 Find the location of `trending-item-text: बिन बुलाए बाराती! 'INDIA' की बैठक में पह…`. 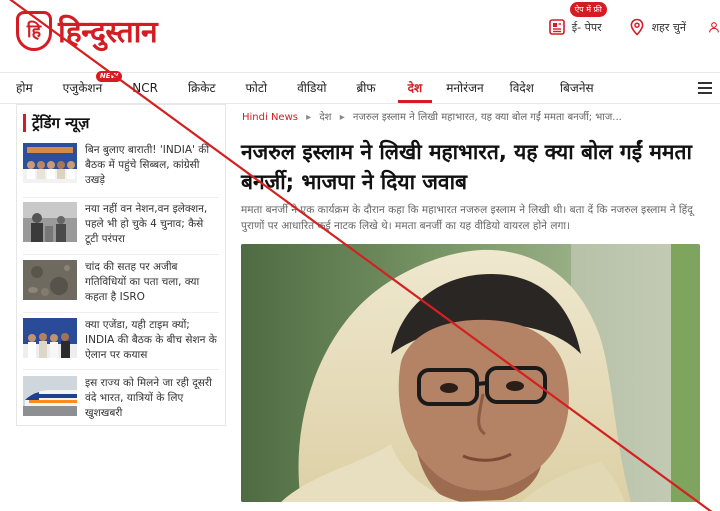

trending-item-text: बिन बुलाए बाराती! 'INDIA' की बैठक में पह… is located at coordinates (147, 165).